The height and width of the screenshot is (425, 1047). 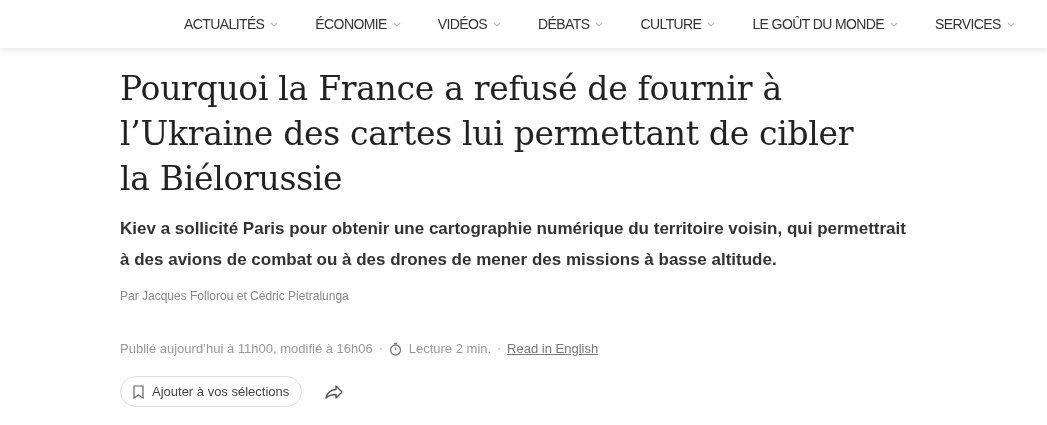 I want to click on translation-link: Read in English, so click(x=553, y=348).